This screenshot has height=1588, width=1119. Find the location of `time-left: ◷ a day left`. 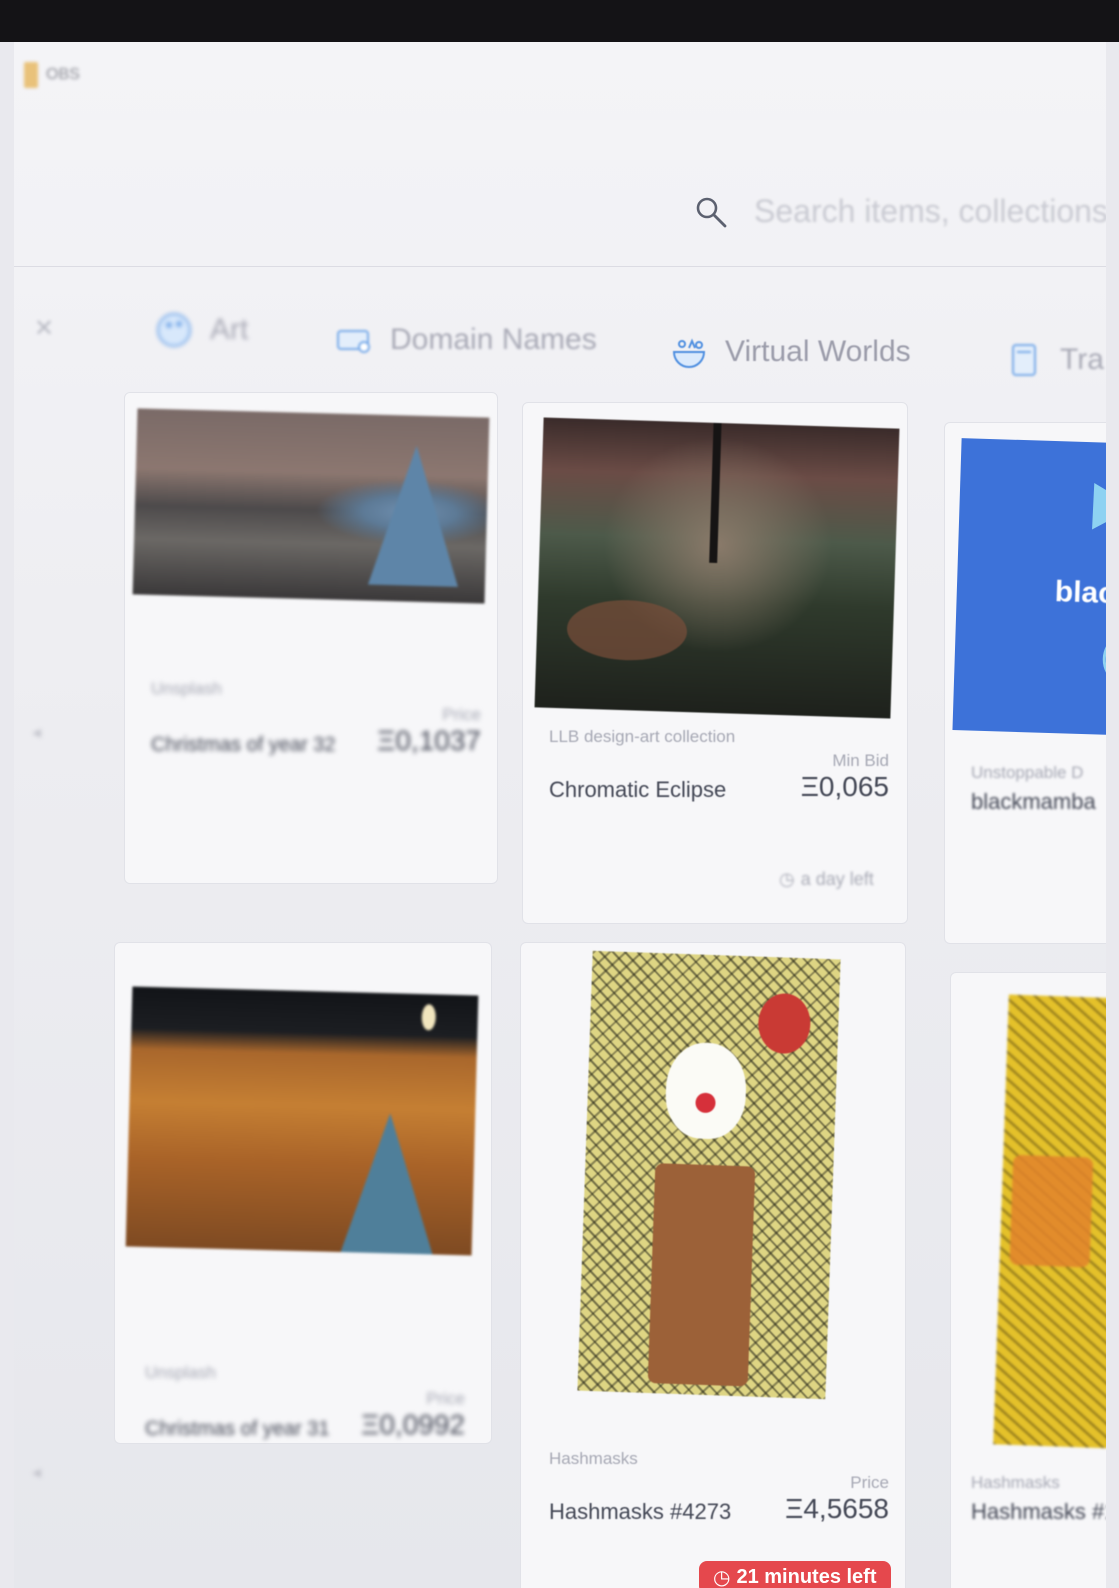

time-left: ◷ a day left is located at coordinates (826, 879).